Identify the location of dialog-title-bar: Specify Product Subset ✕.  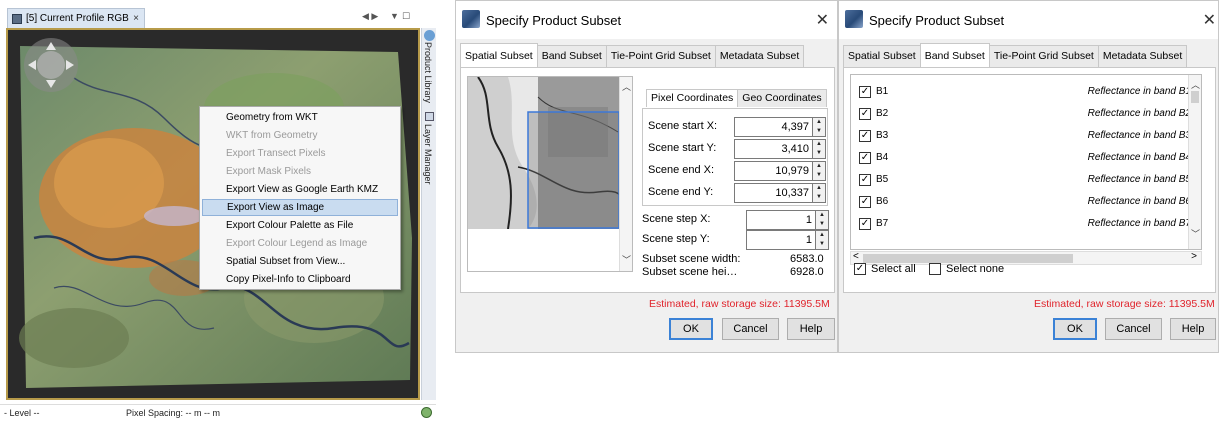
(1028, 20).